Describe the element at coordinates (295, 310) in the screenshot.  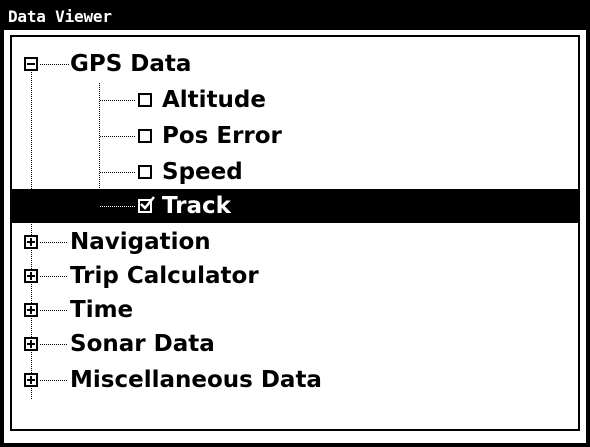
I see `tree-node-time: Time` at that location.